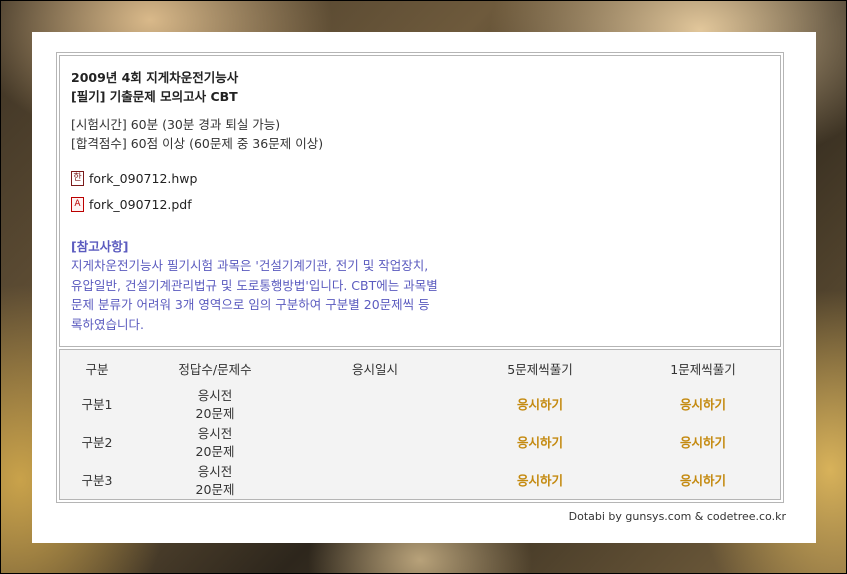  Describe the element at coordinates (77, 204) in the screenshot. I see `pdf-file-icon: A` at that location.